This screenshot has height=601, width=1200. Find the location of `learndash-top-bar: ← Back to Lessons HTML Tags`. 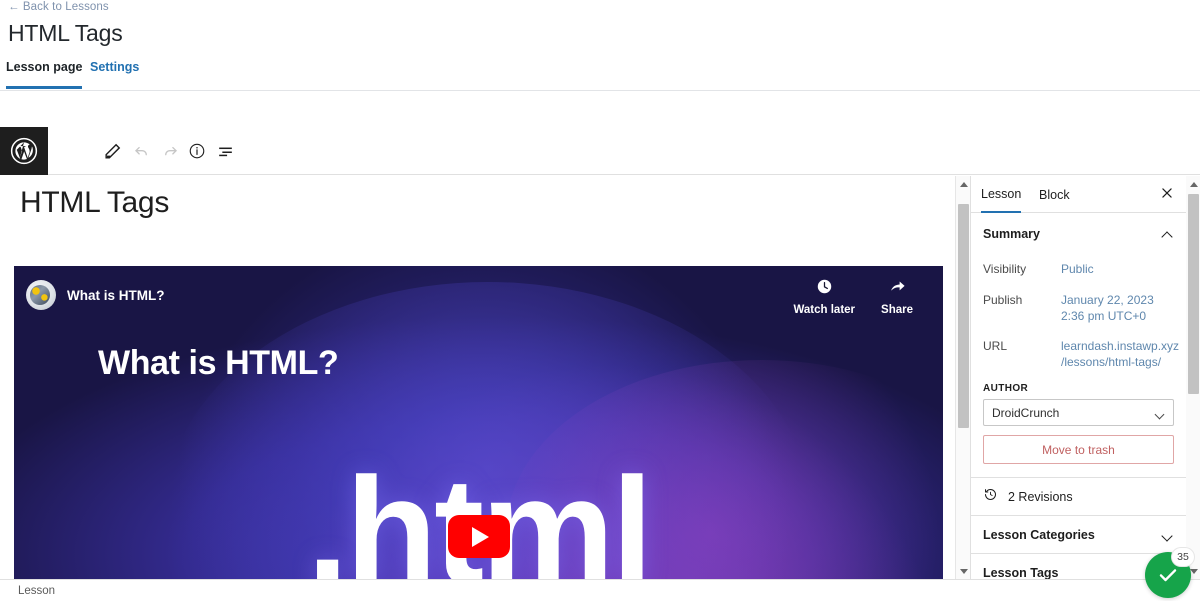

learndash-top-bar: ← Back to Lessons HTML Tags is located at coordinates (600, 26).